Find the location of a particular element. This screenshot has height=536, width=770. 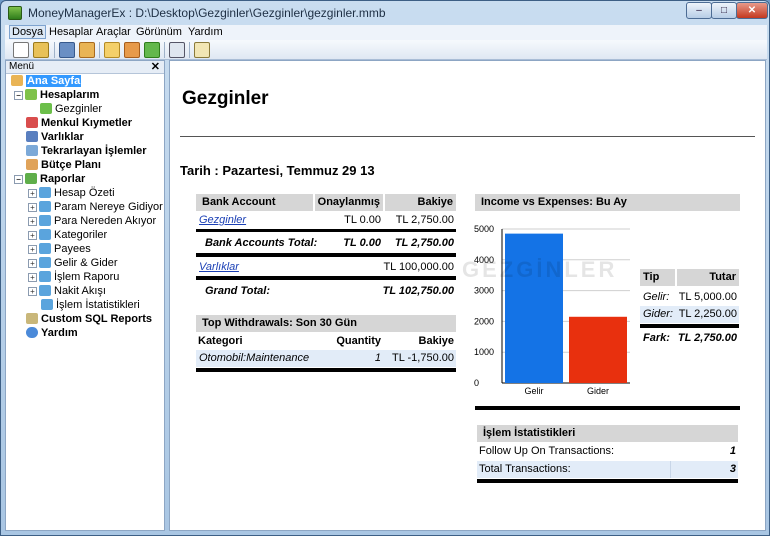

maximize-button: □ is located at coordinates (724, 10).